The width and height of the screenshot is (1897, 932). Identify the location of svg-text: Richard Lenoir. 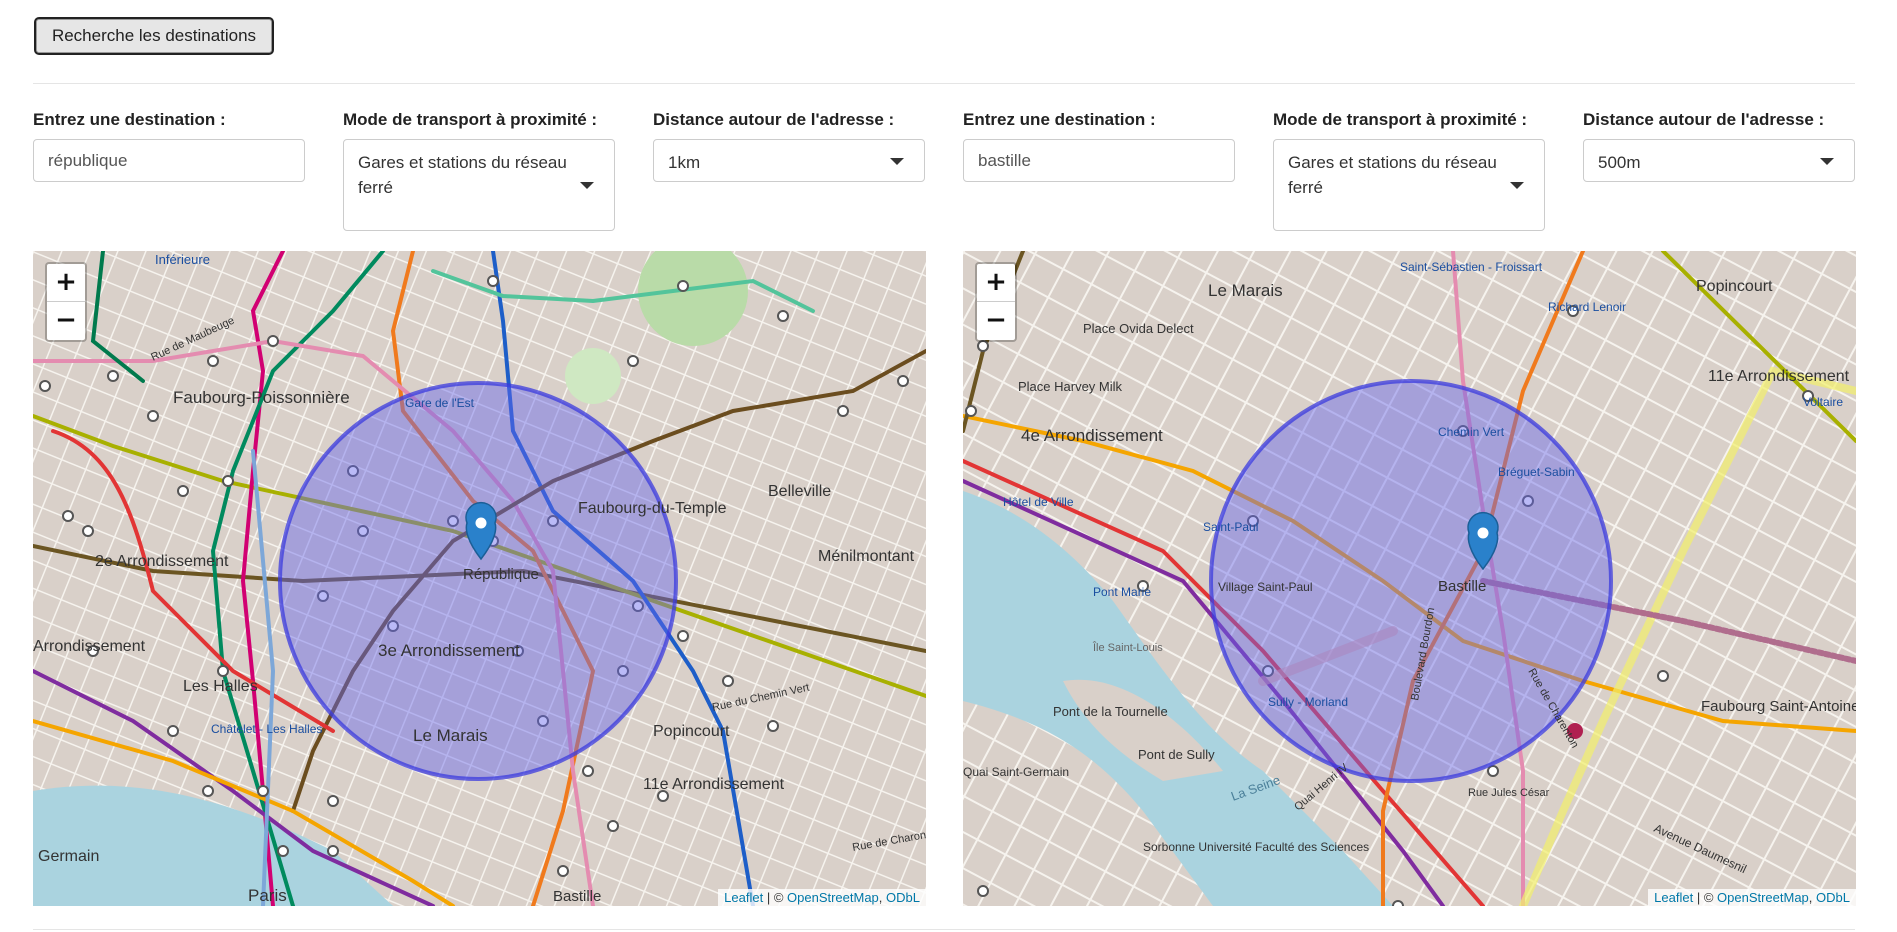
(1587, 307).